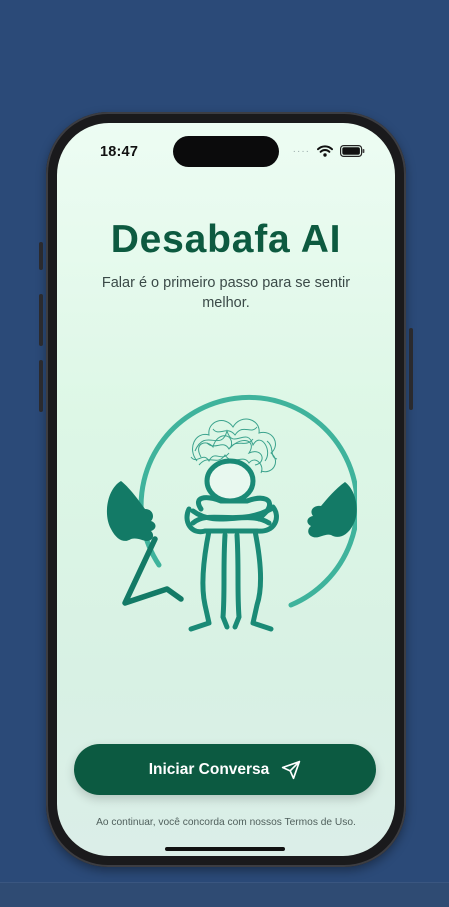 The image size is (449, 907). Describe the element at coordinates (131, 511) in the screenshot. I see `left-hand` at that location.